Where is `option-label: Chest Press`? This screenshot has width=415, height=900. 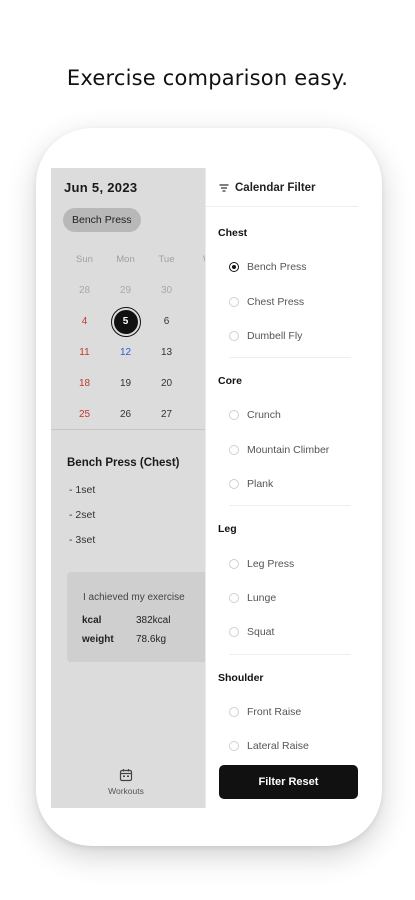
option-label: Chest Press is located at coordinates (276, 301).